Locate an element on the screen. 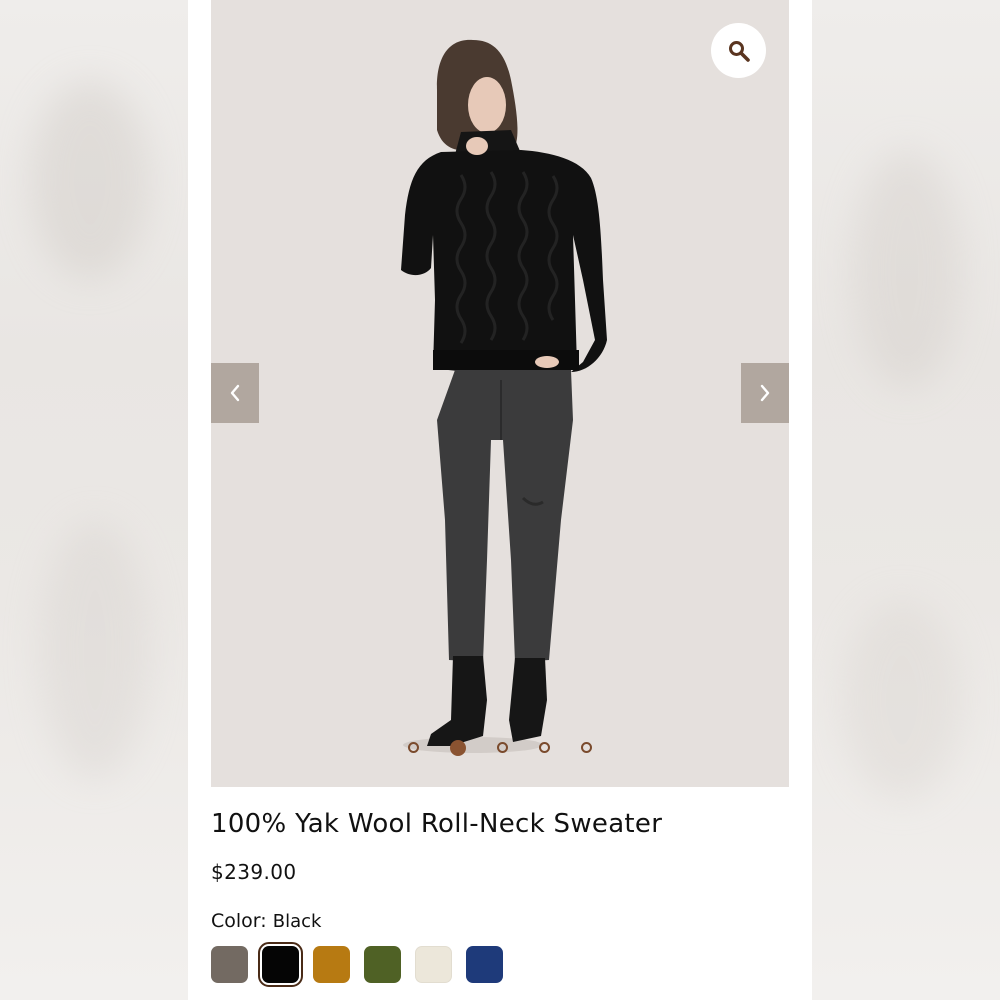 The image size is (1000, 1000). color-swatch-taupe is located at coordinates (229, 964).